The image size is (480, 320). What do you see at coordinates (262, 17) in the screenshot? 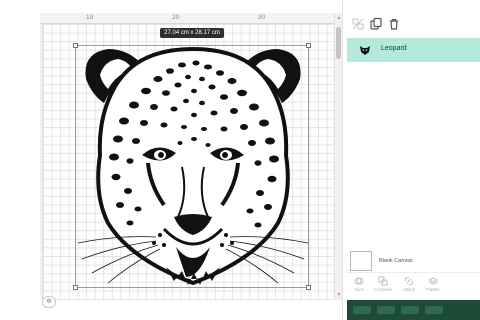
I see `ruler-mark: 30` at bounding box center [262, 17].